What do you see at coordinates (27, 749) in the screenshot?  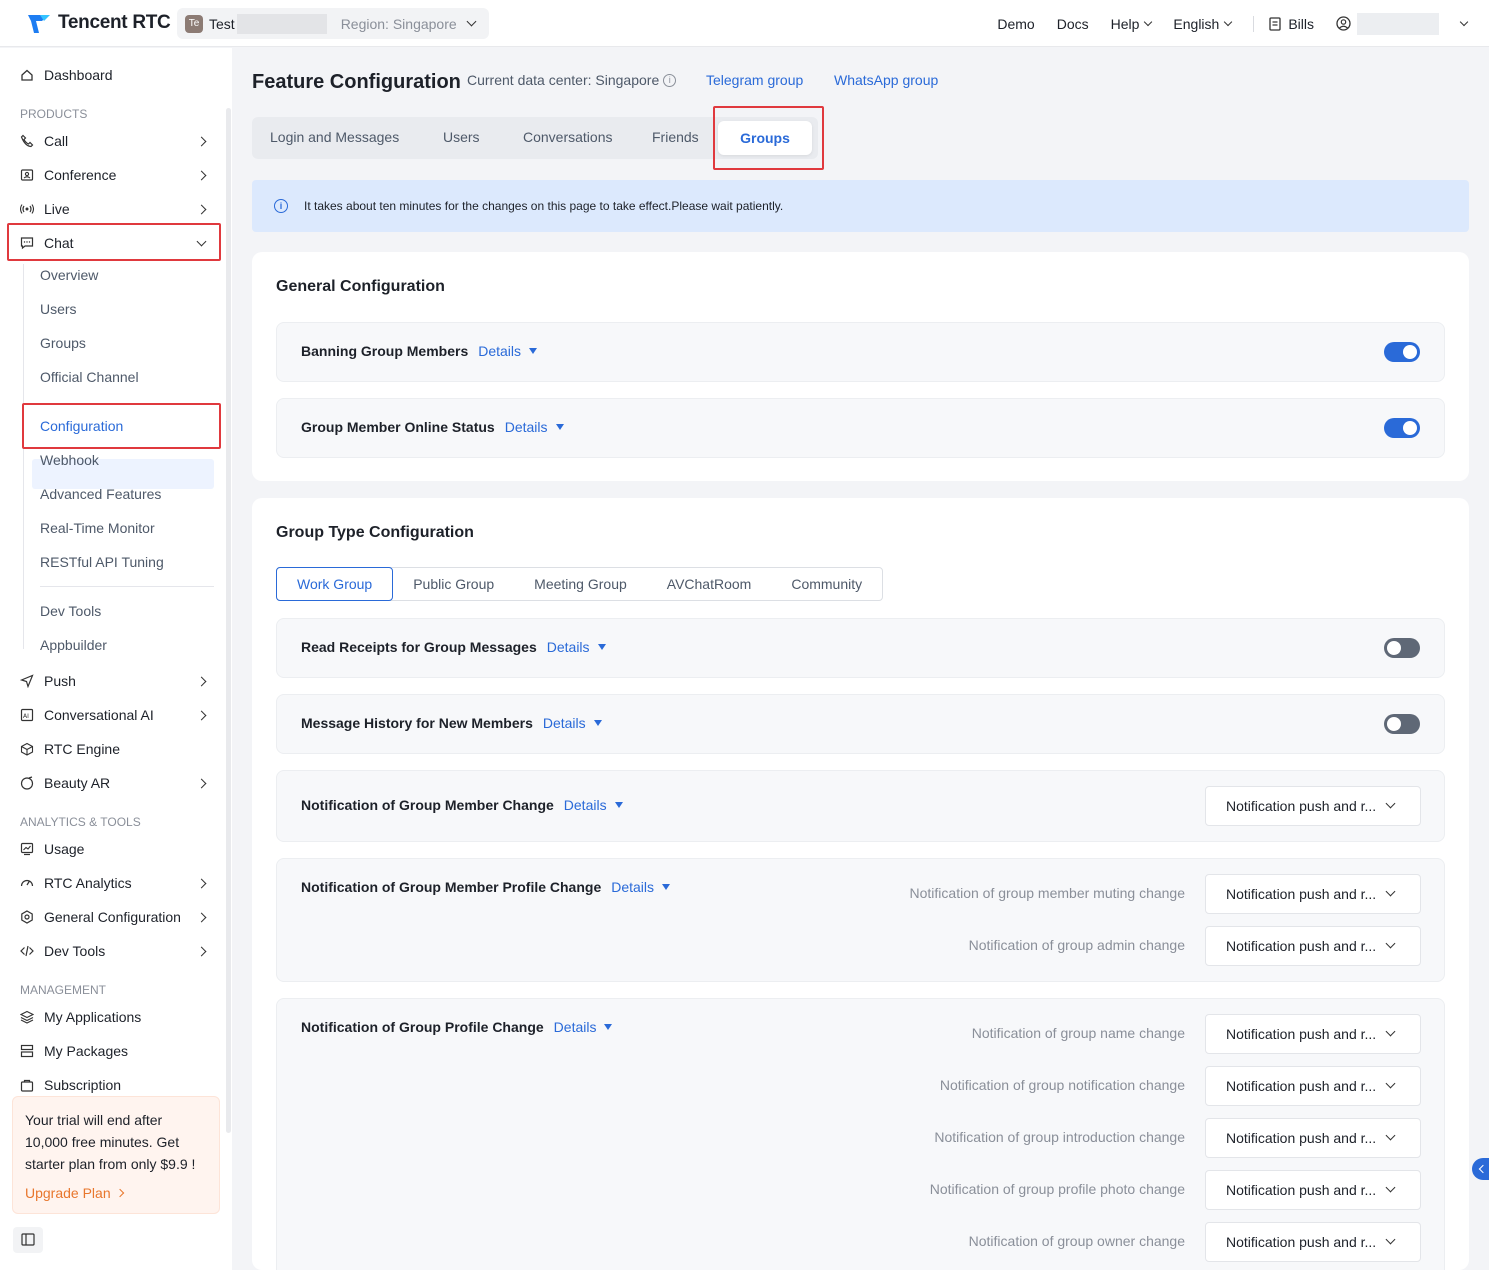 I see `cube-icon` at bounding box center [27, 749].